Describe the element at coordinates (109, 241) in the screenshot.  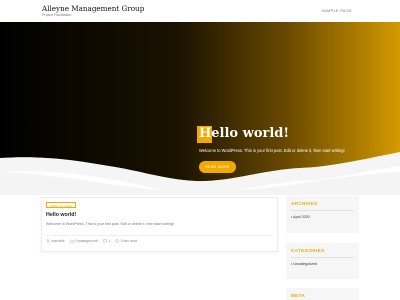
I see `post-comment-count: 1` at that location.